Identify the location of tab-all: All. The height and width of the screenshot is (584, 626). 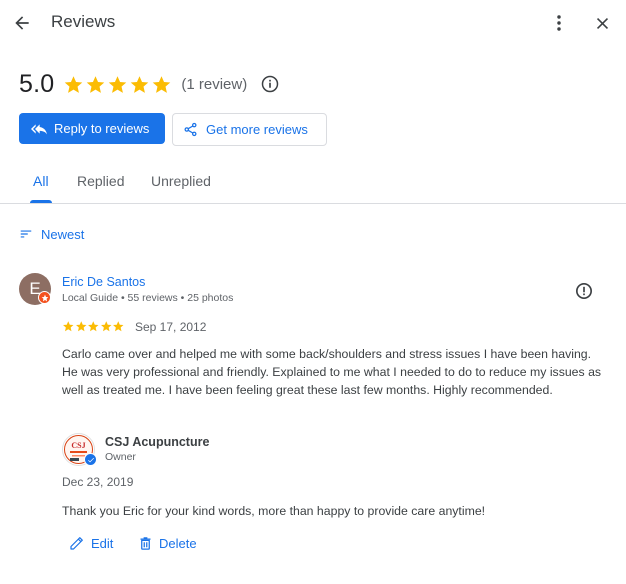
(41, 181).